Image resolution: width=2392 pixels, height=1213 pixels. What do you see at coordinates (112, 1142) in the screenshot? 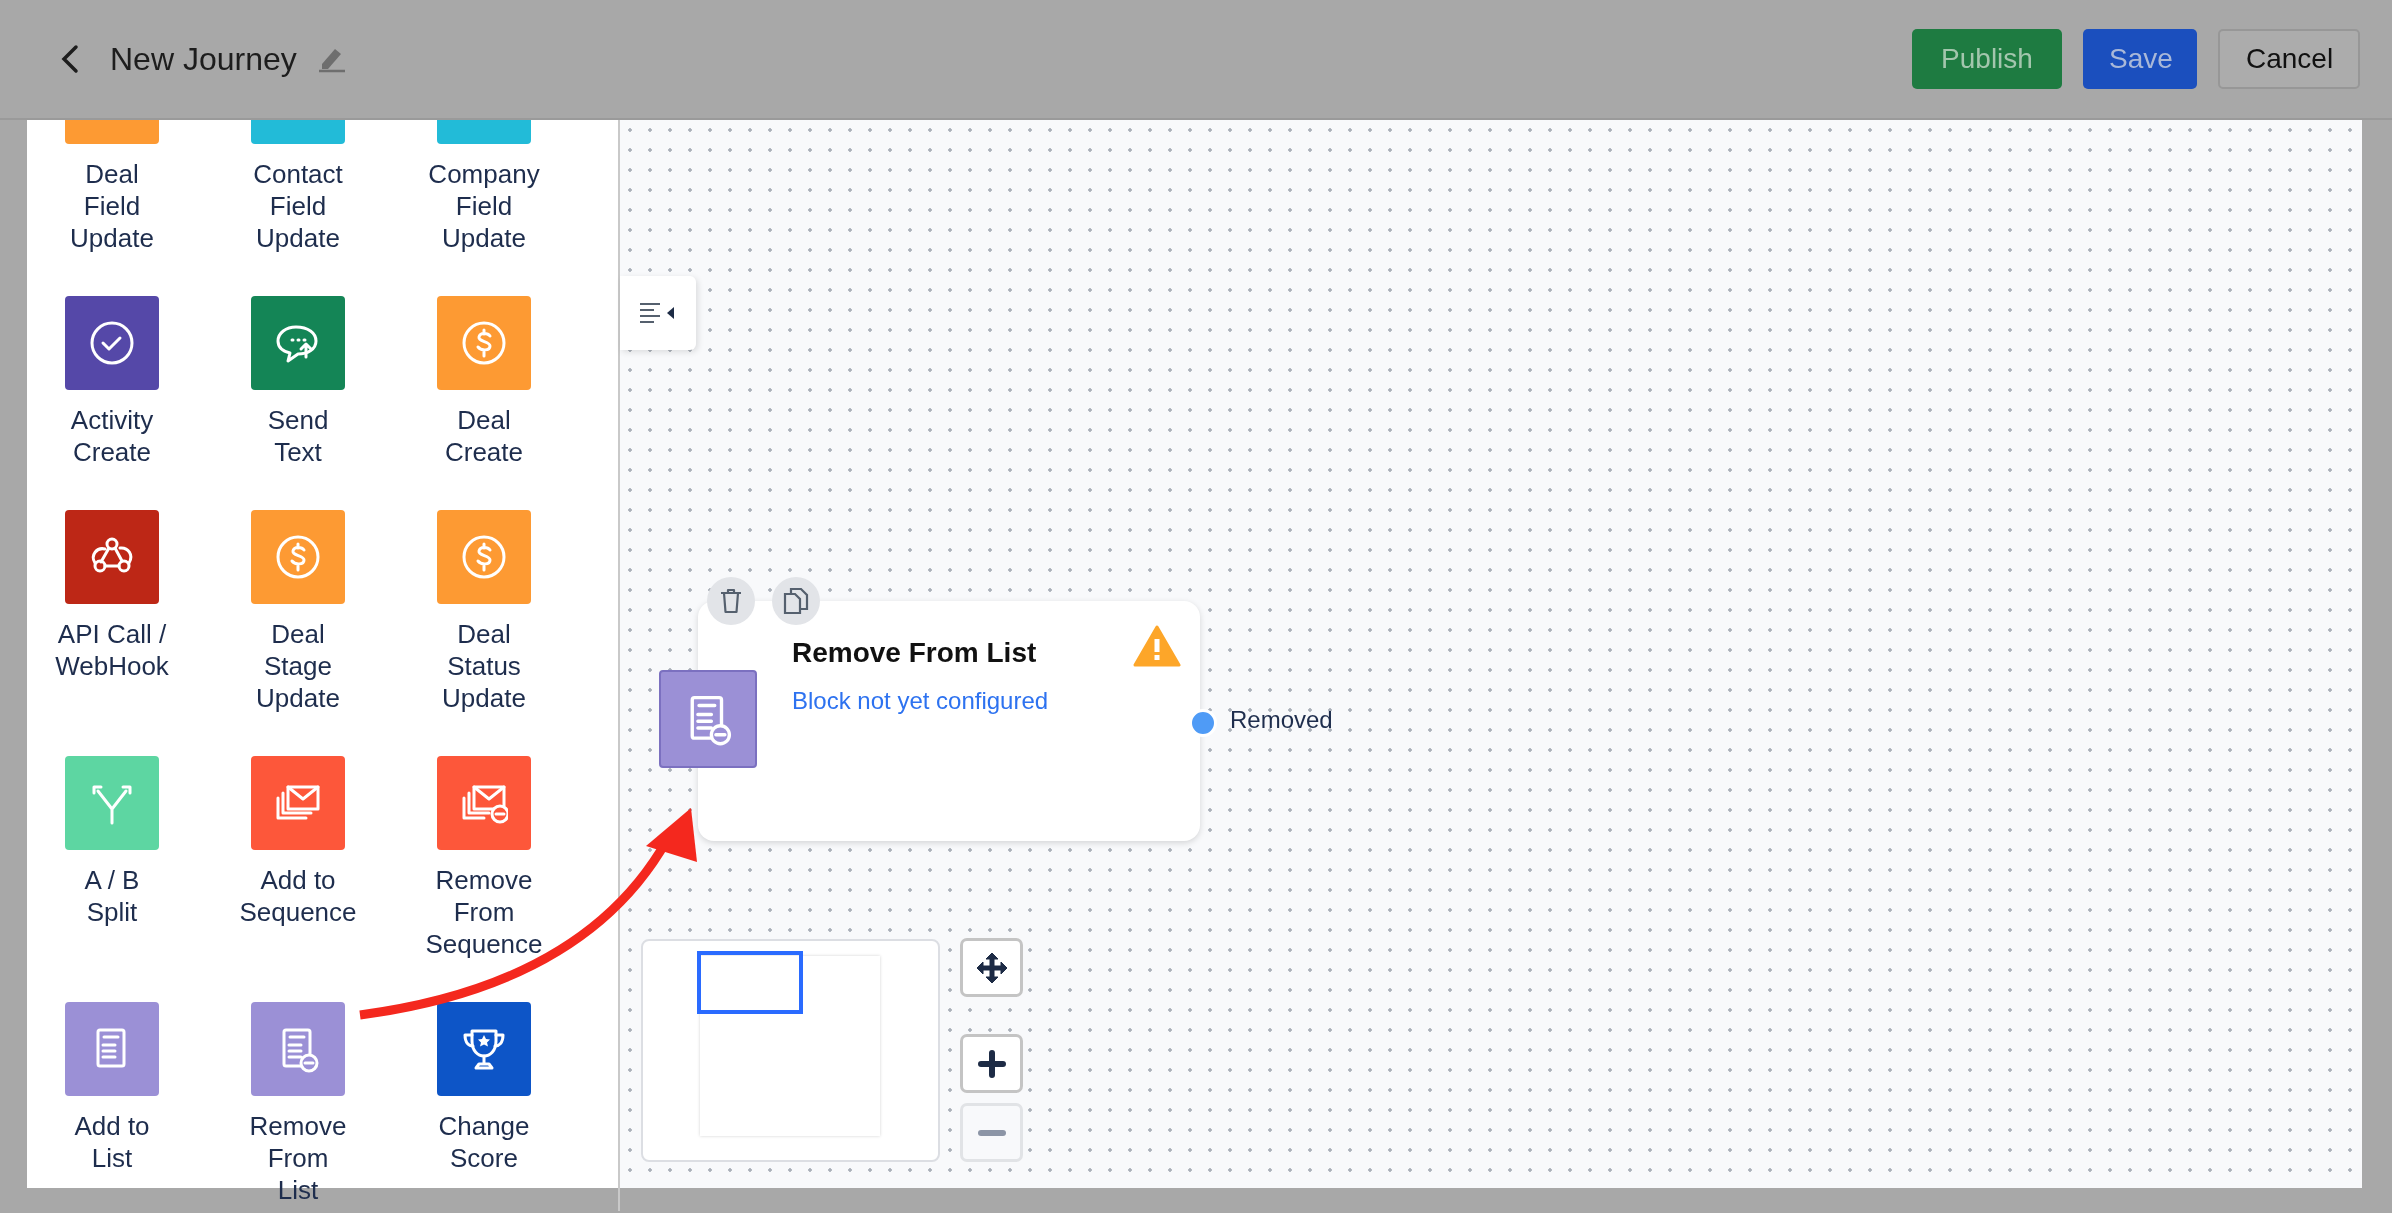
I see `block-label: Add to List` at bounding box center [112, 1142].